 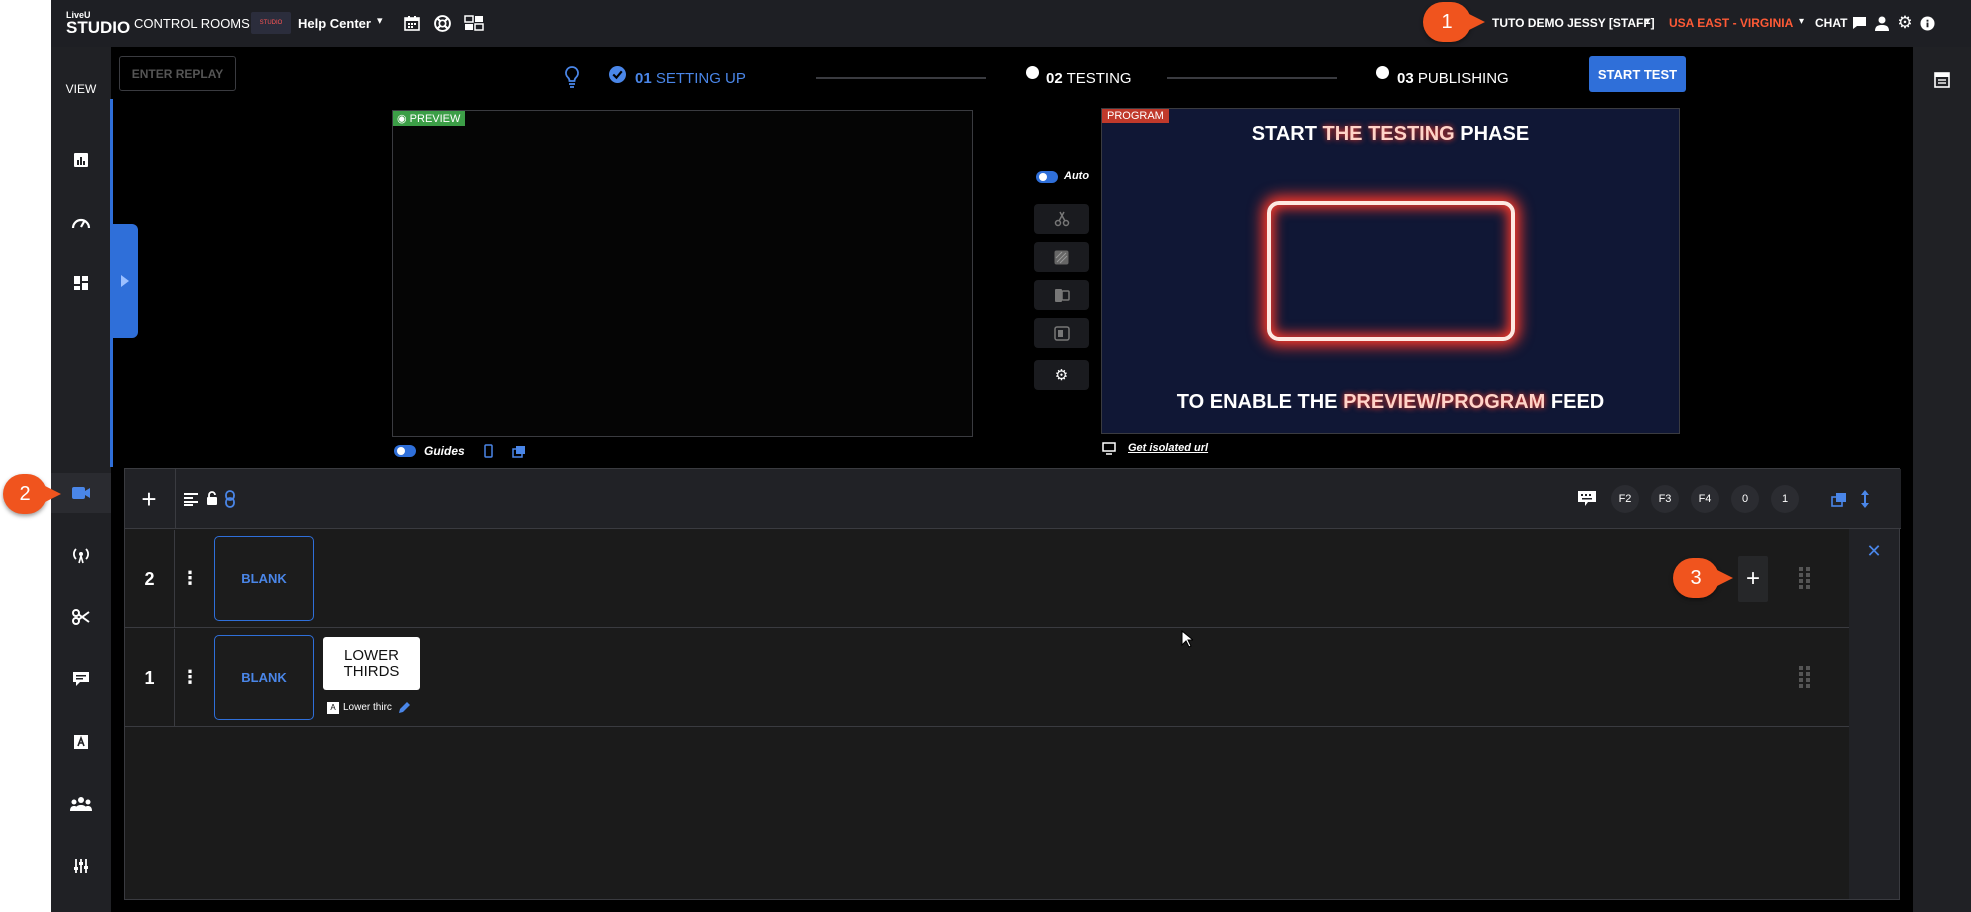 I want to click on lightbulb-icon, so click(x=572, y=77).